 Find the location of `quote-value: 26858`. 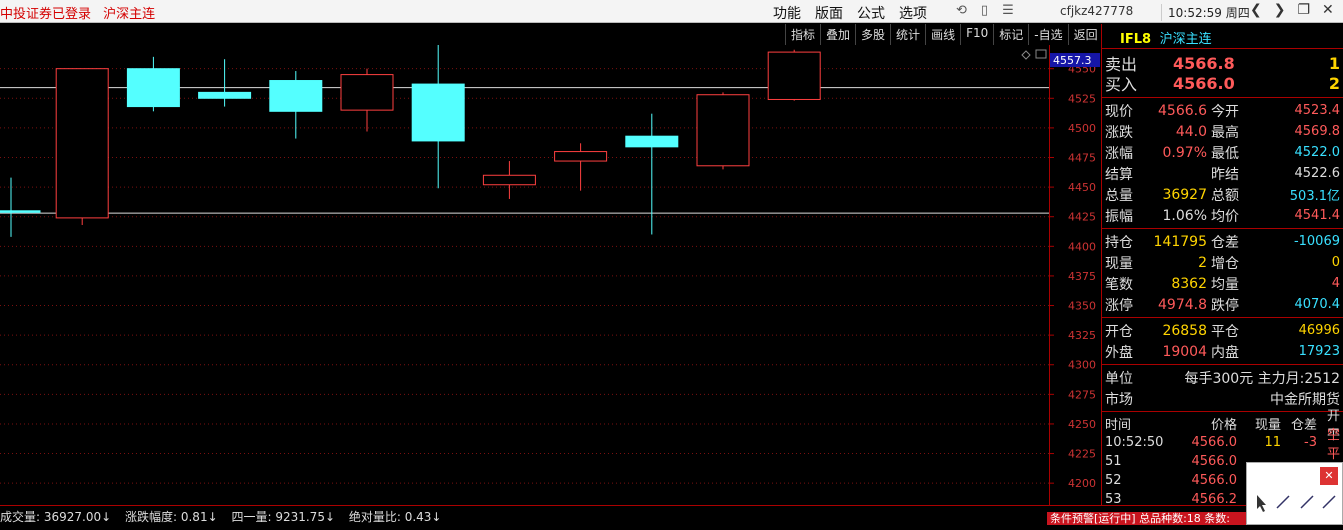

quote-value: 26858 is located at coordinates (1175, 331).